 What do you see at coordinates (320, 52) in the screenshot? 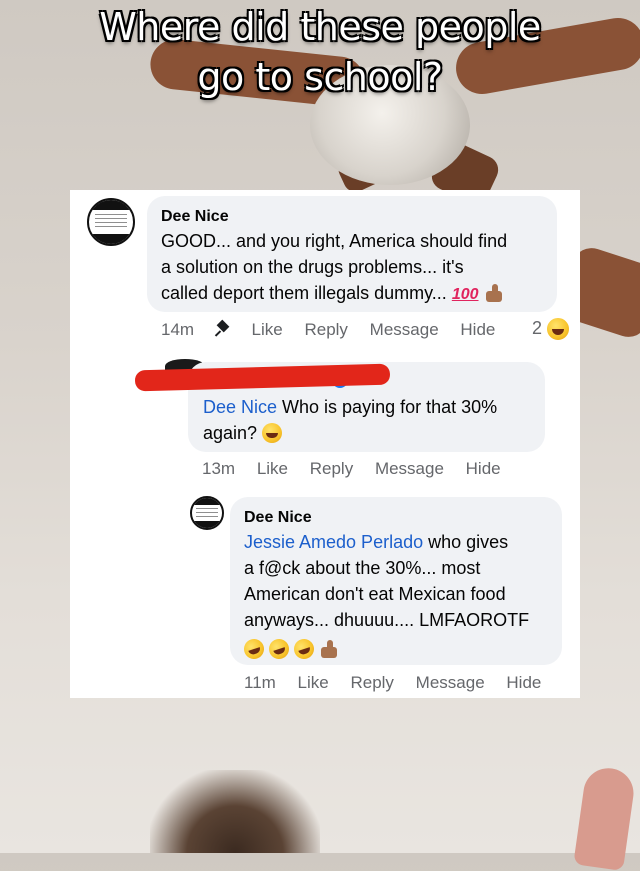
I see `video-caption-title: Where did these people go to school?` at bounding box center [320, 52].